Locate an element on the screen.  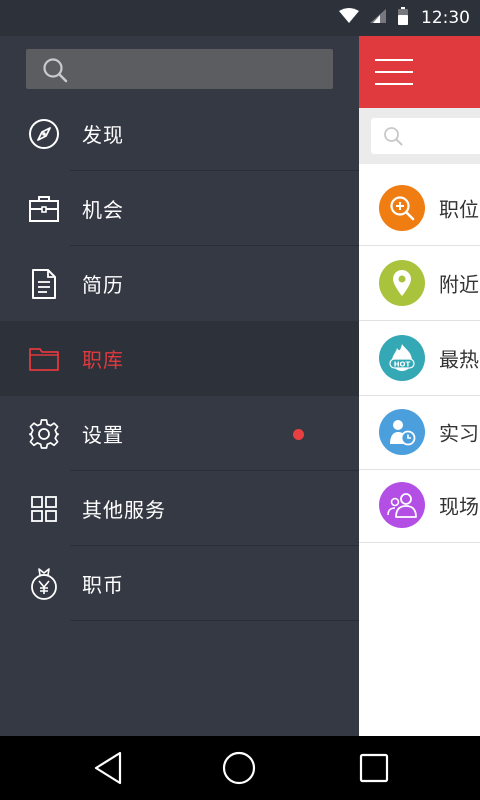
people-icon is located at coordinates (402, 505).